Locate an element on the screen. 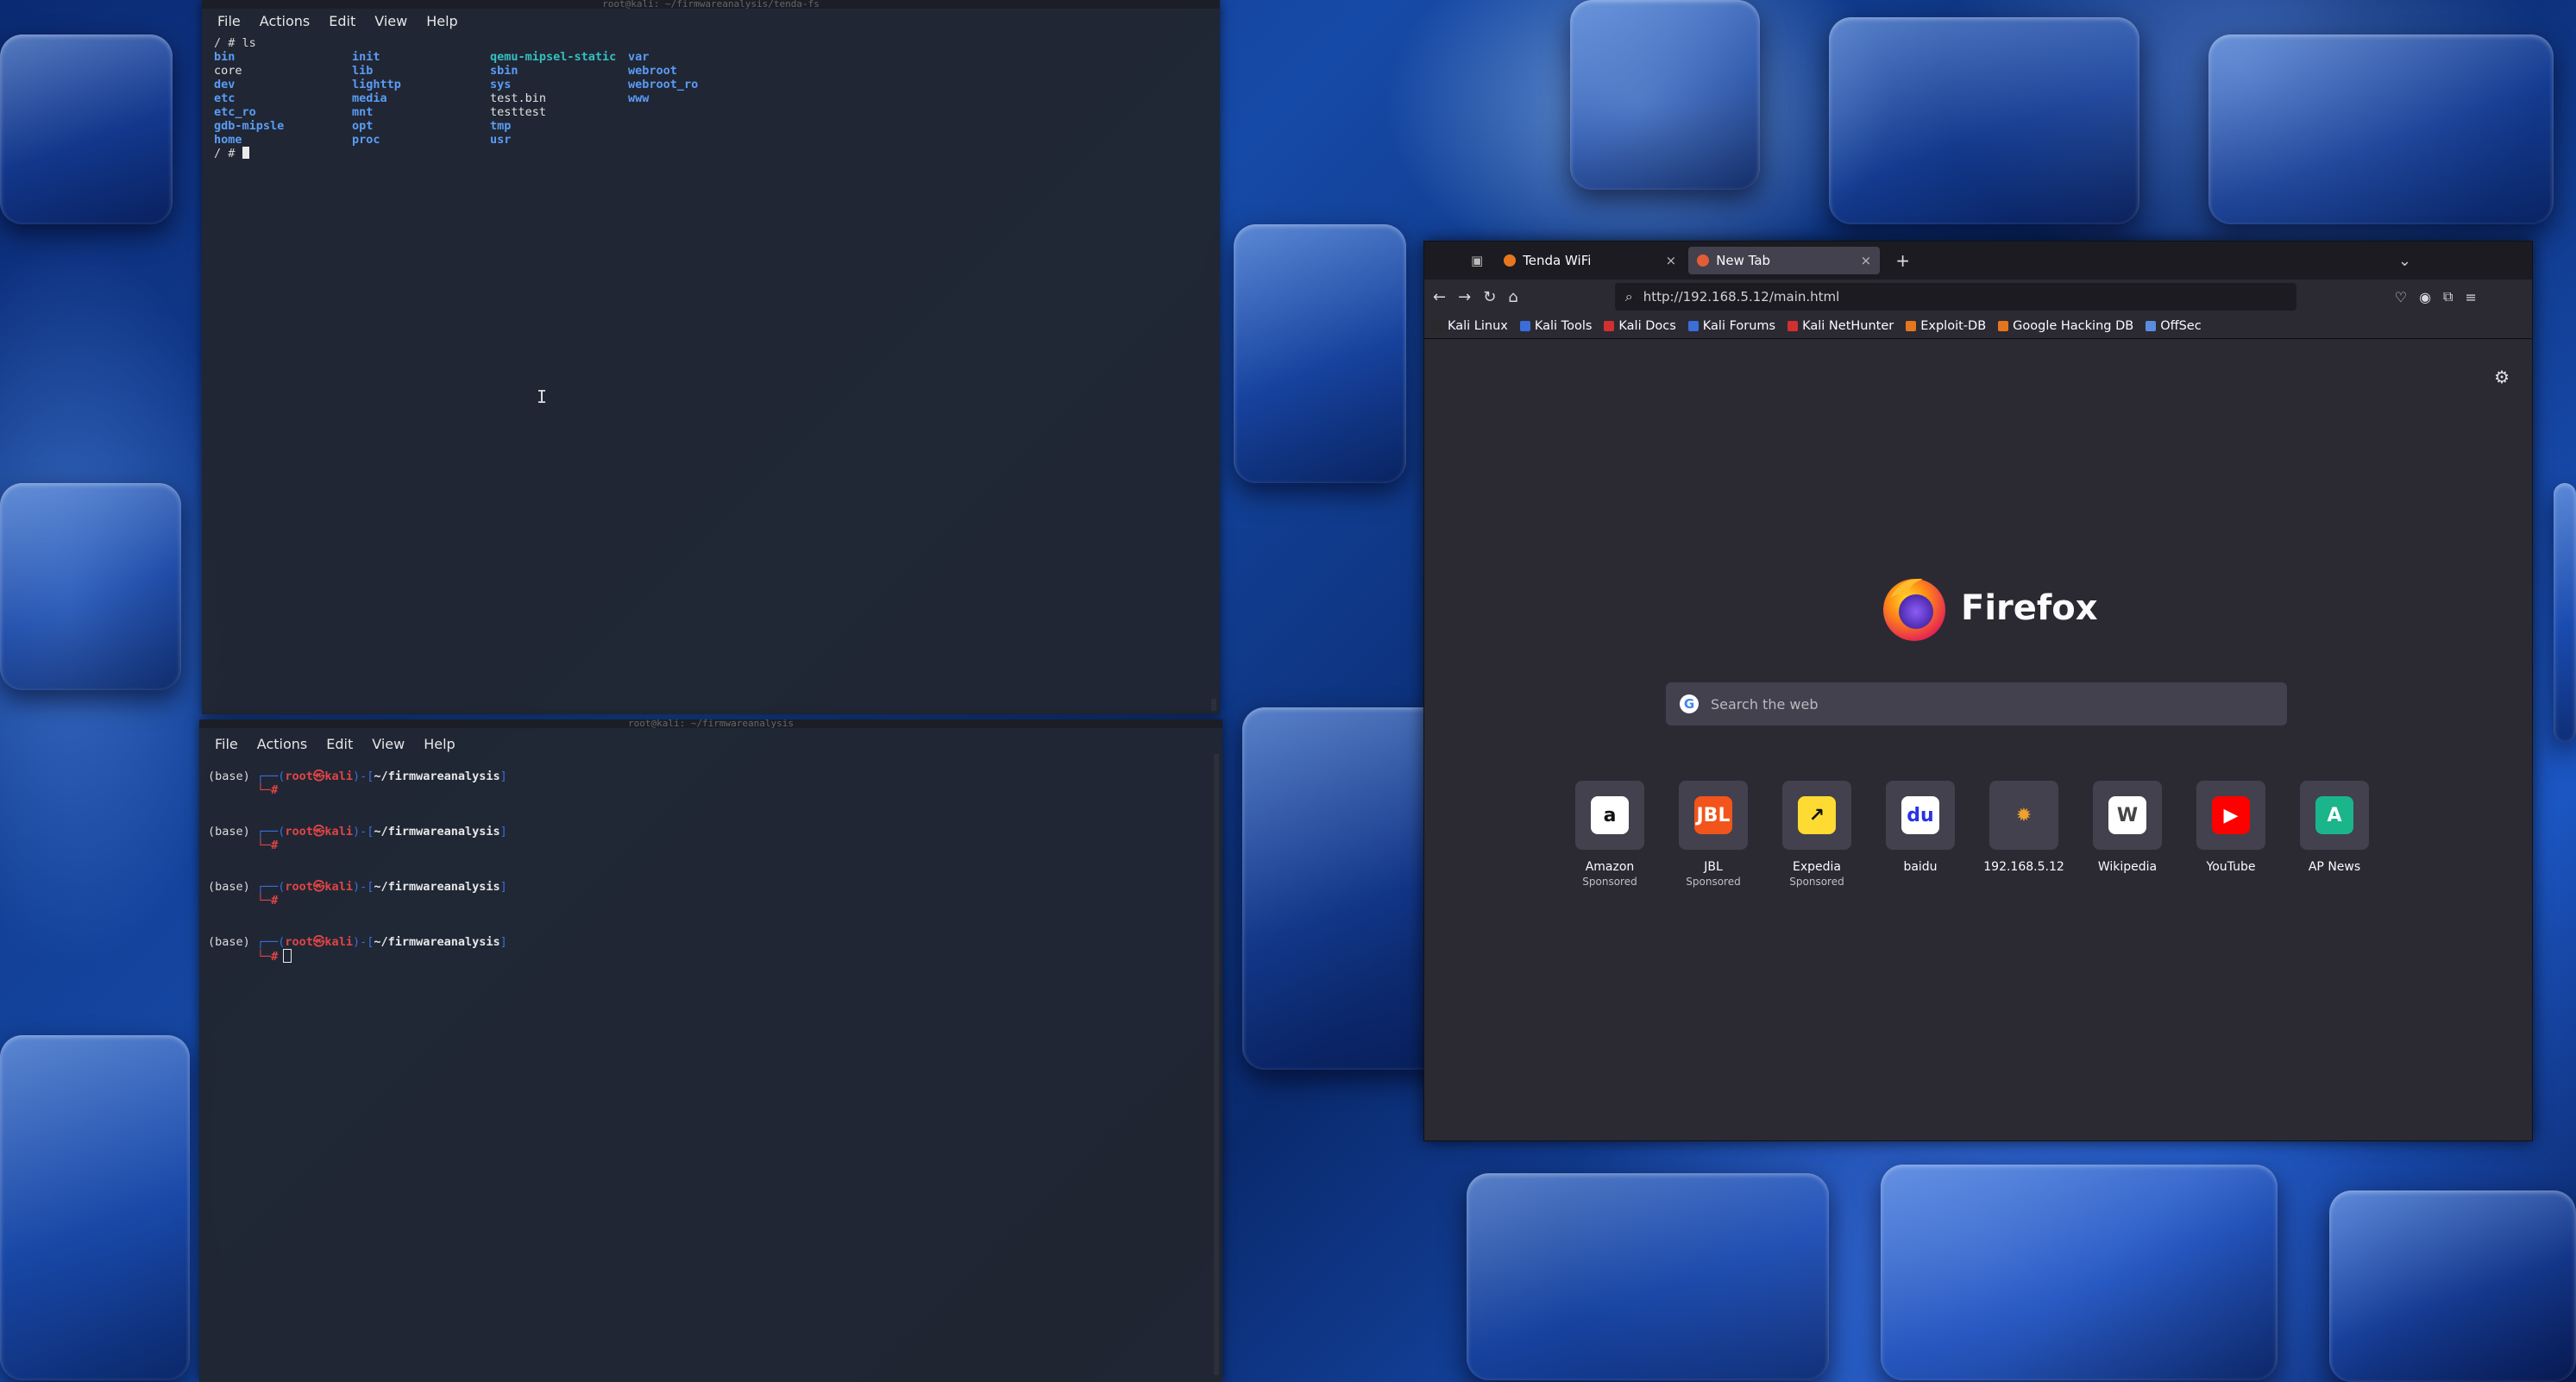  tab-overview-icon: ▣ is located at coordinates (1477, 260).